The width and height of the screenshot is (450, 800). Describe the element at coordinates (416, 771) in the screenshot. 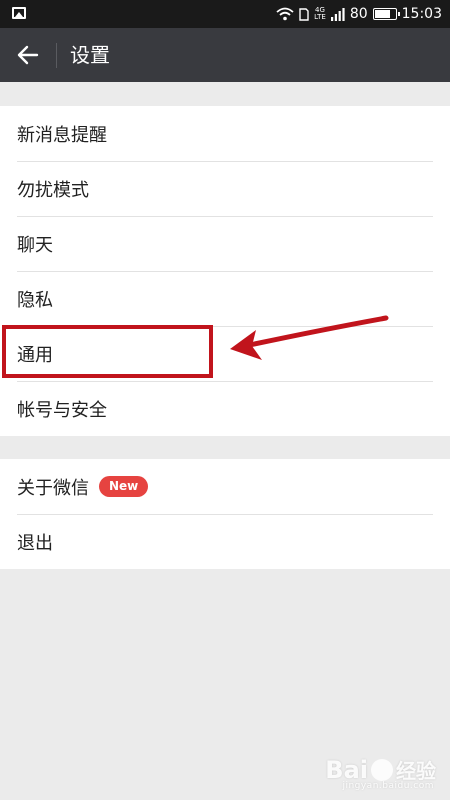

I see `watermark-brand-tail: 经验` at that location.